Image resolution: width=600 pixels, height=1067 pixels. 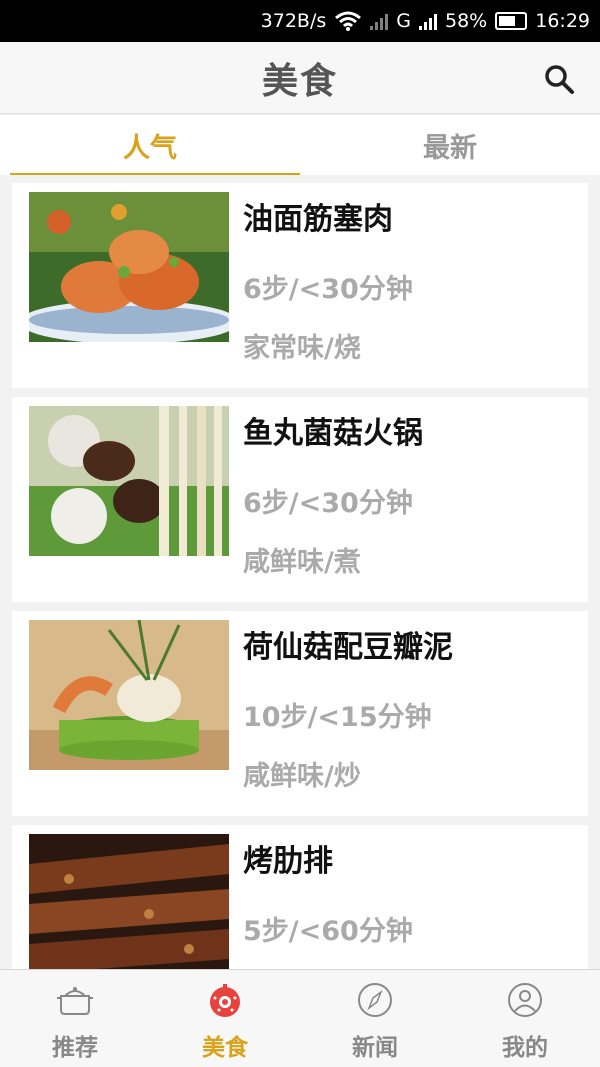 I want to click on page-title: 美食, so click(x=299, y=81).